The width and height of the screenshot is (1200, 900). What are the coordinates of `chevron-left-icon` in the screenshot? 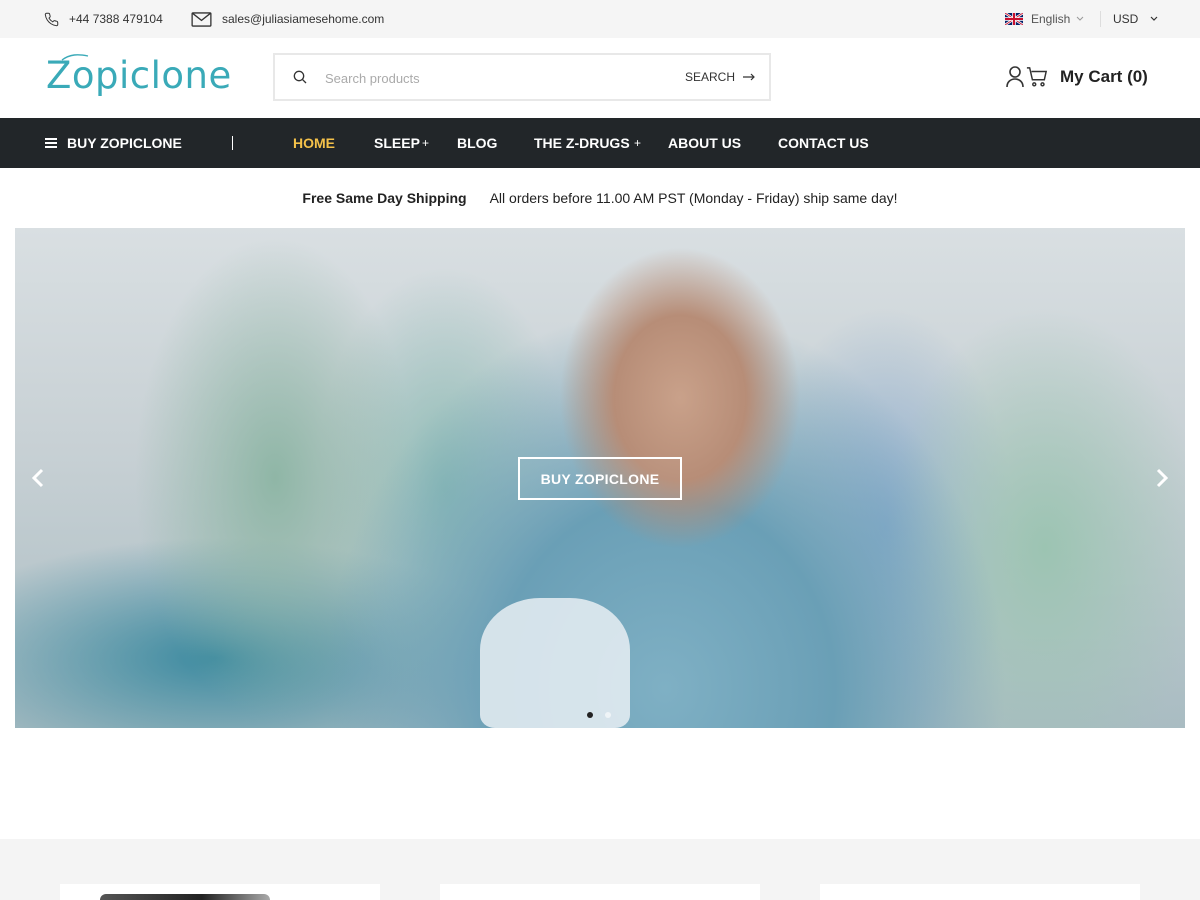 It's located at (38, 478).